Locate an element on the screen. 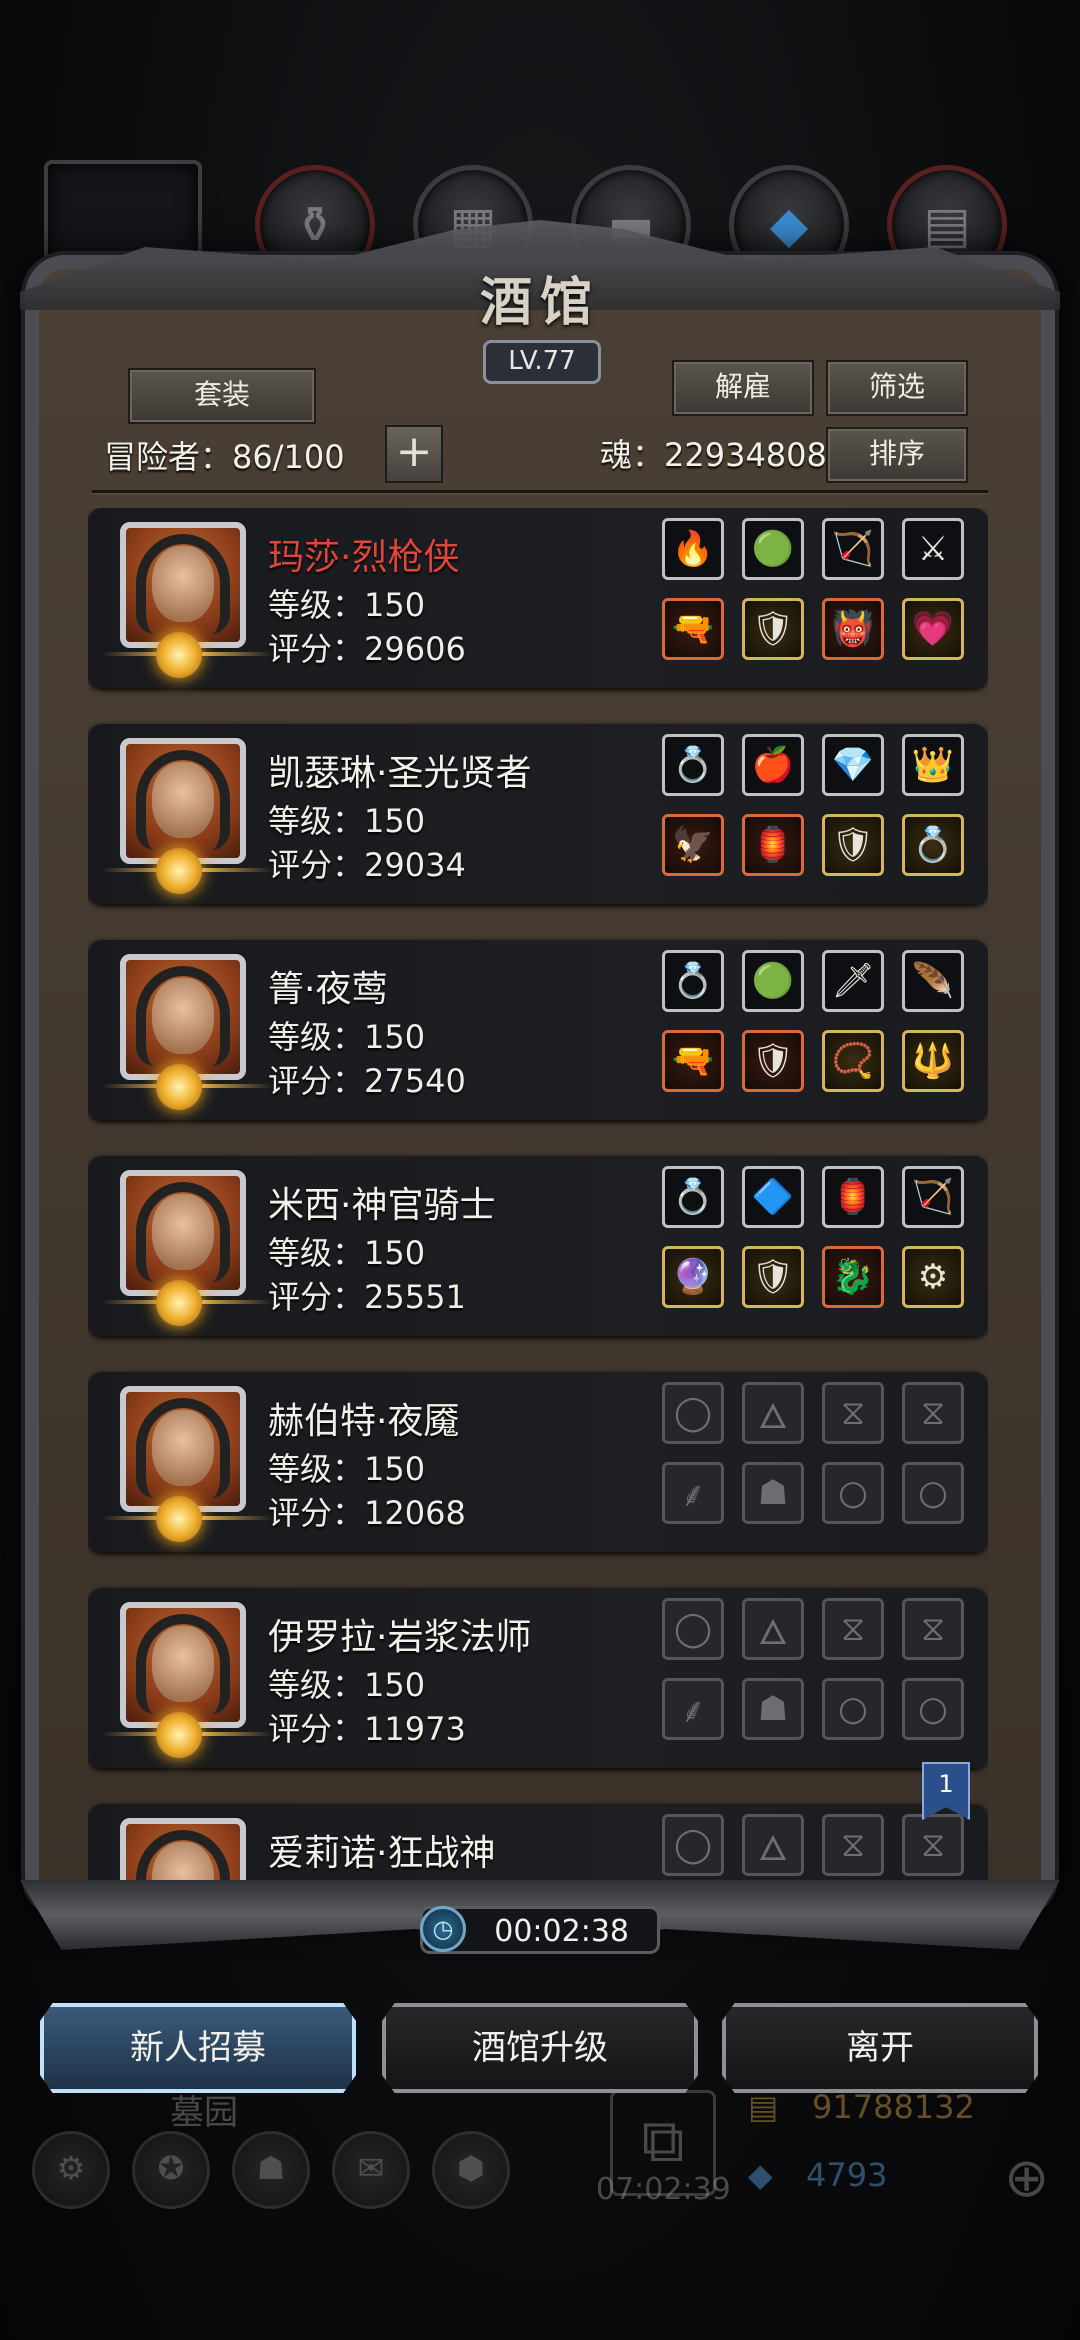 The image size is (1080, 2340). set-button: 套装 is located at coordinates (222, 396).